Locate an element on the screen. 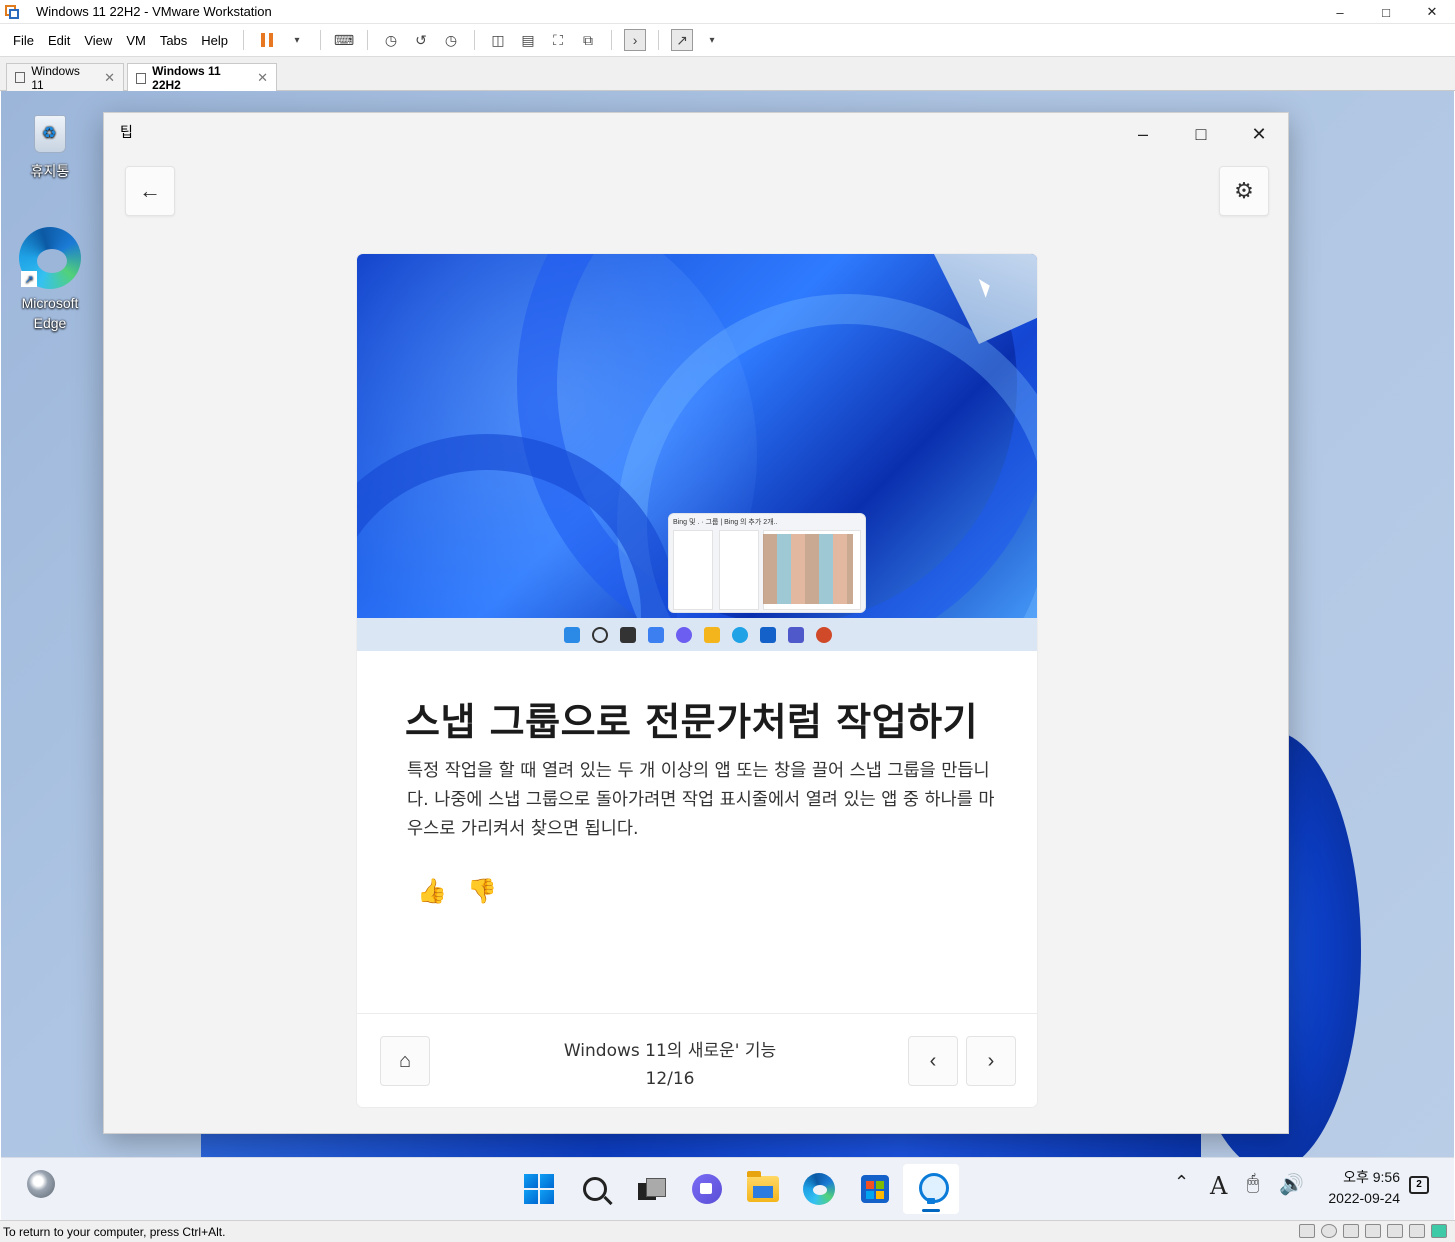 The height and width of the screenshot is (1242, 1455). device-icons is located at coordinates (1373, 1231).